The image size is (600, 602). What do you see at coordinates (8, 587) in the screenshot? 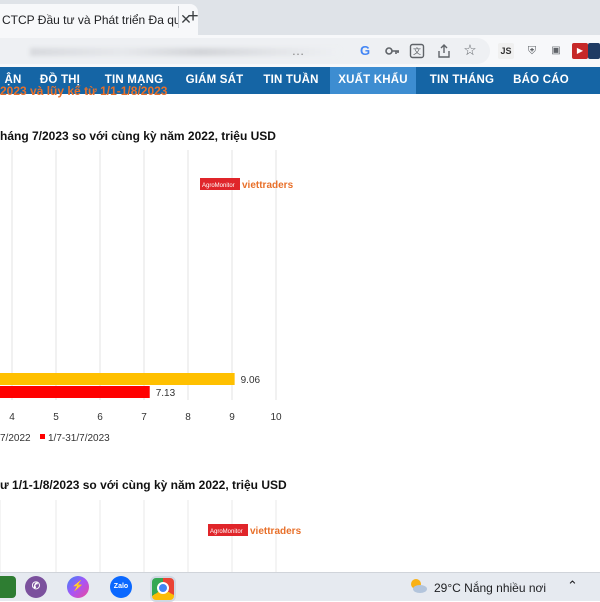
I see `phone-app-icon` at bounding box center [8, 587].